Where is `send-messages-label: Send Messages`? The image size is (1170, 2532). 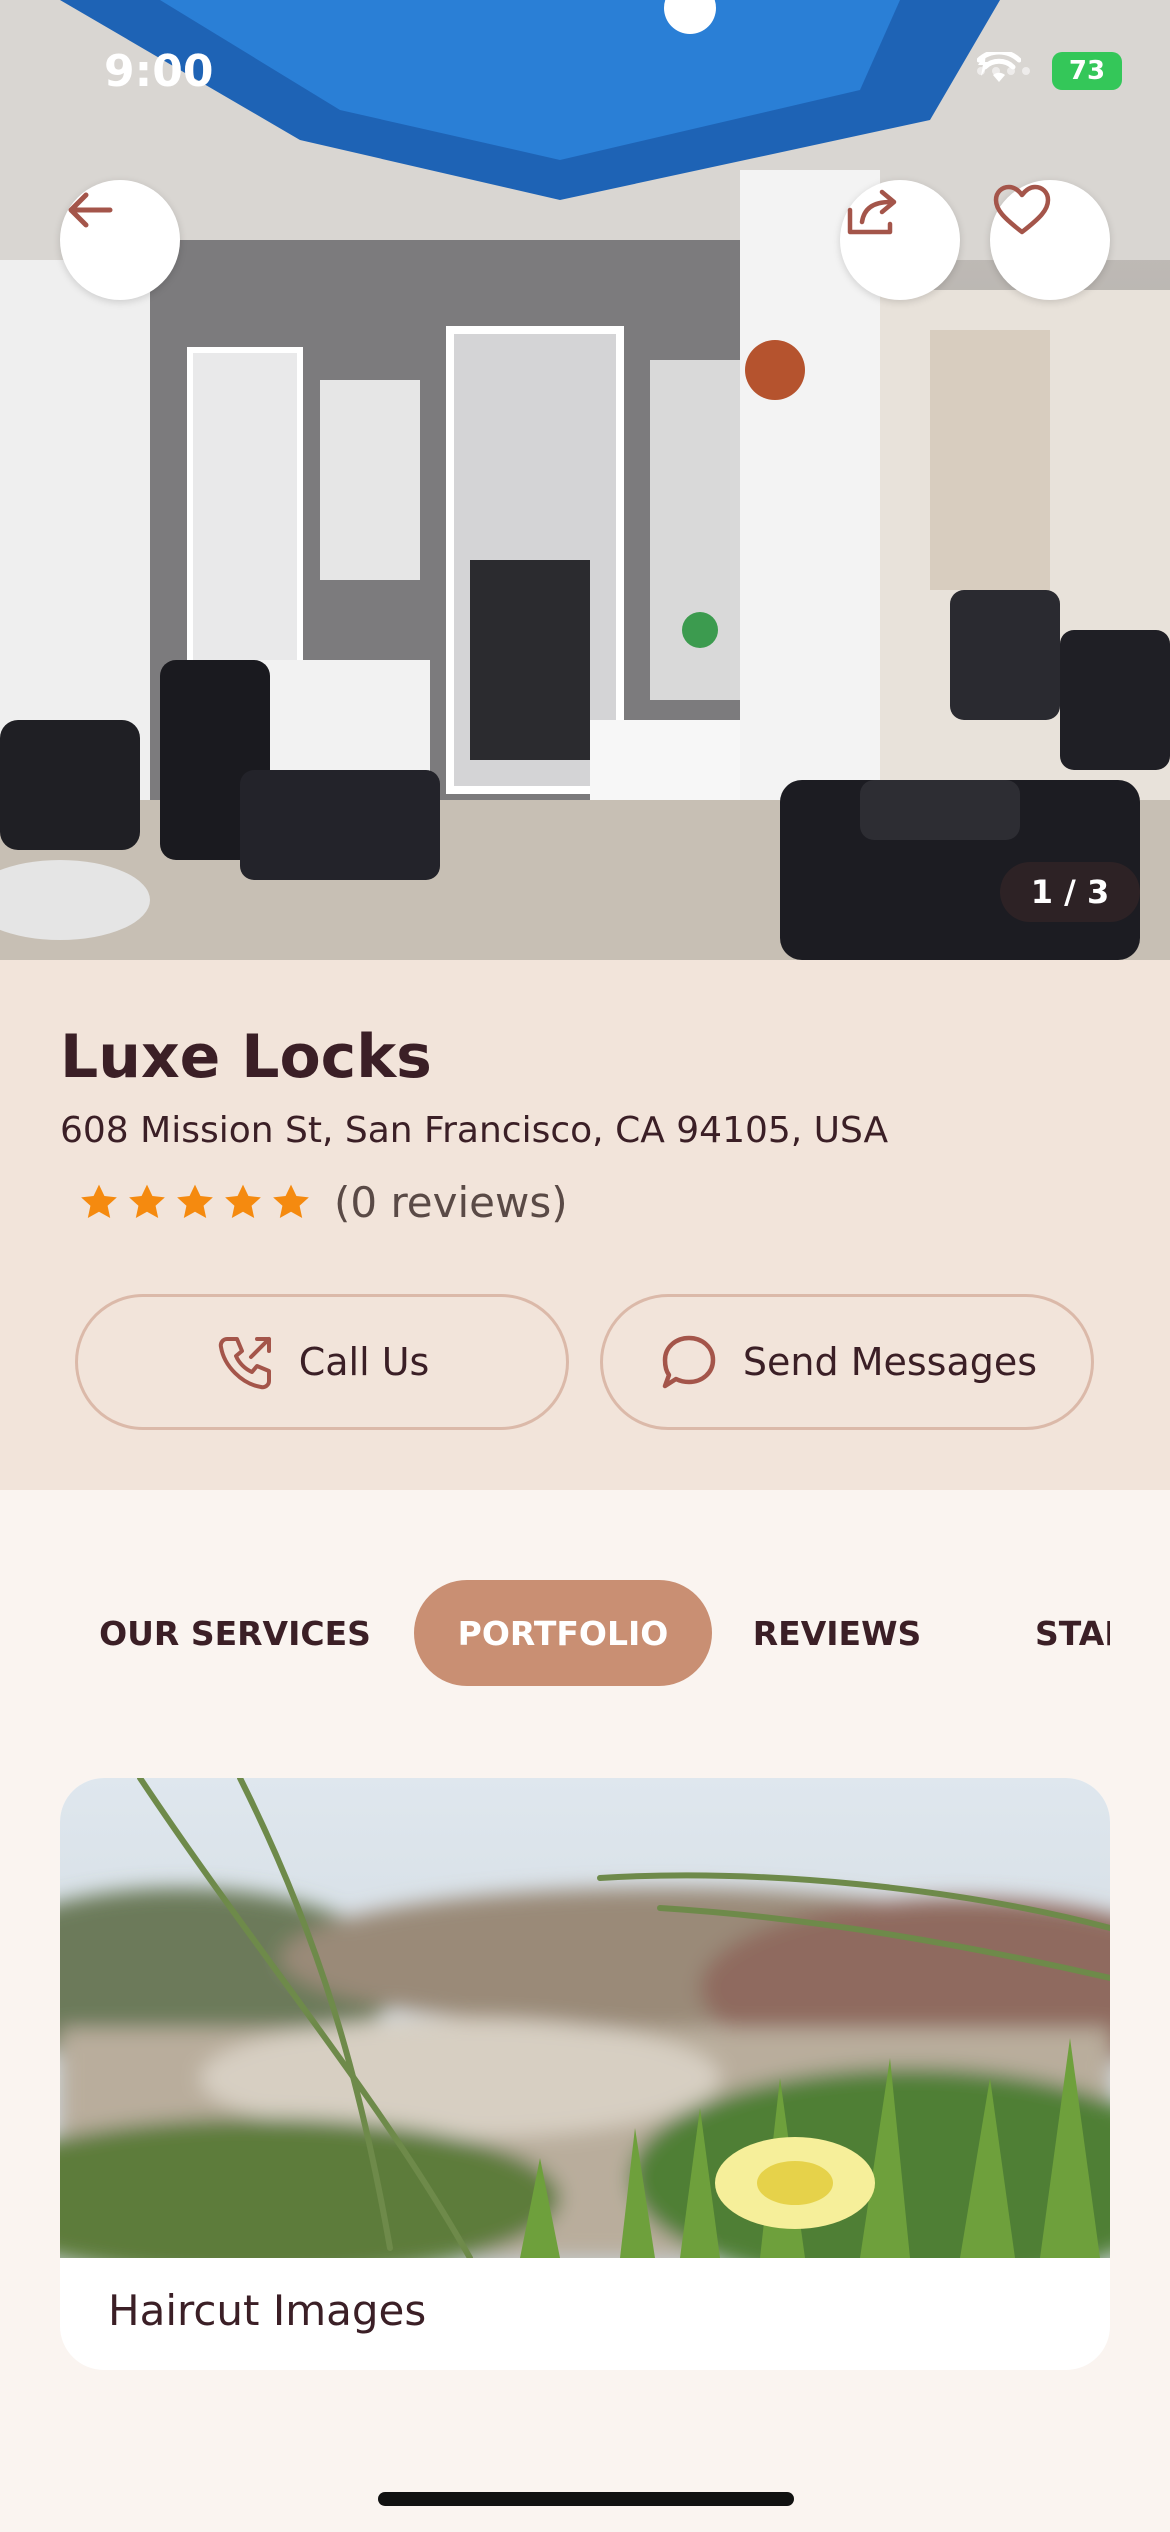 send-messages-label: Send Messages is located at coordinates (890, 1362).